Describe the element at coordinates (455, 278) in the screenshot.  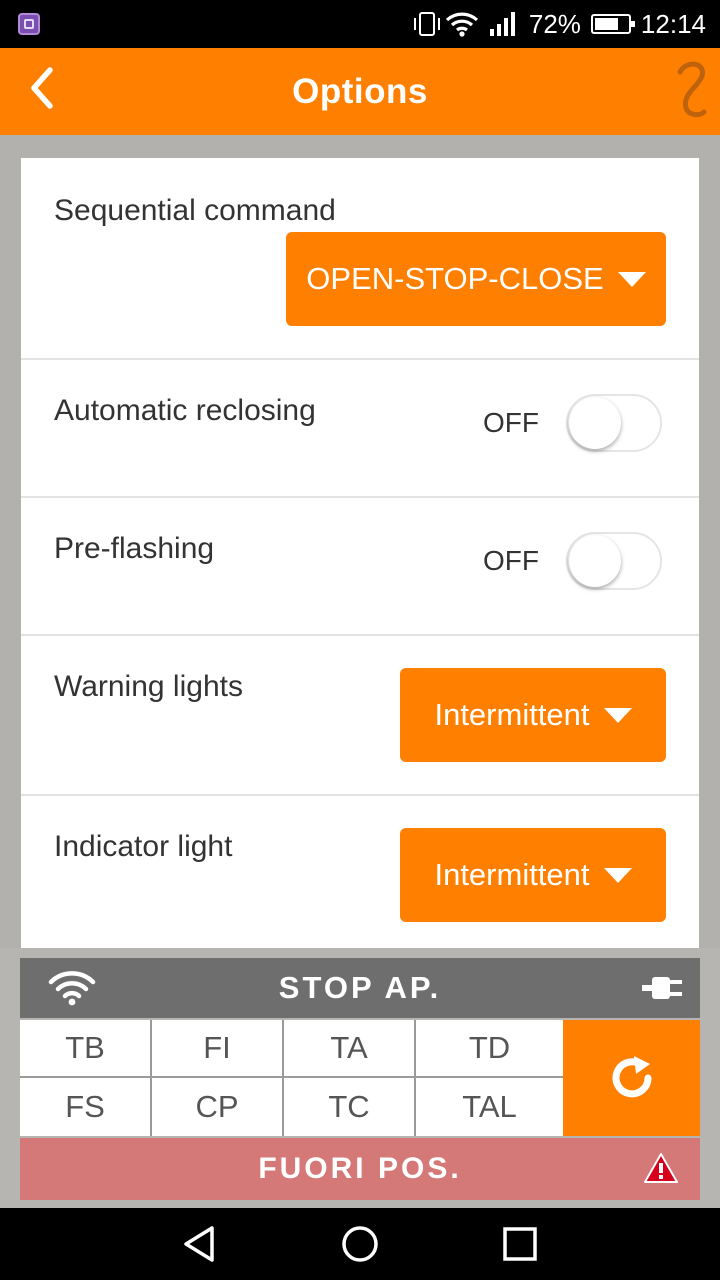
I see `dropdown-value: OPEN-STOP-CLOSE` at that location.